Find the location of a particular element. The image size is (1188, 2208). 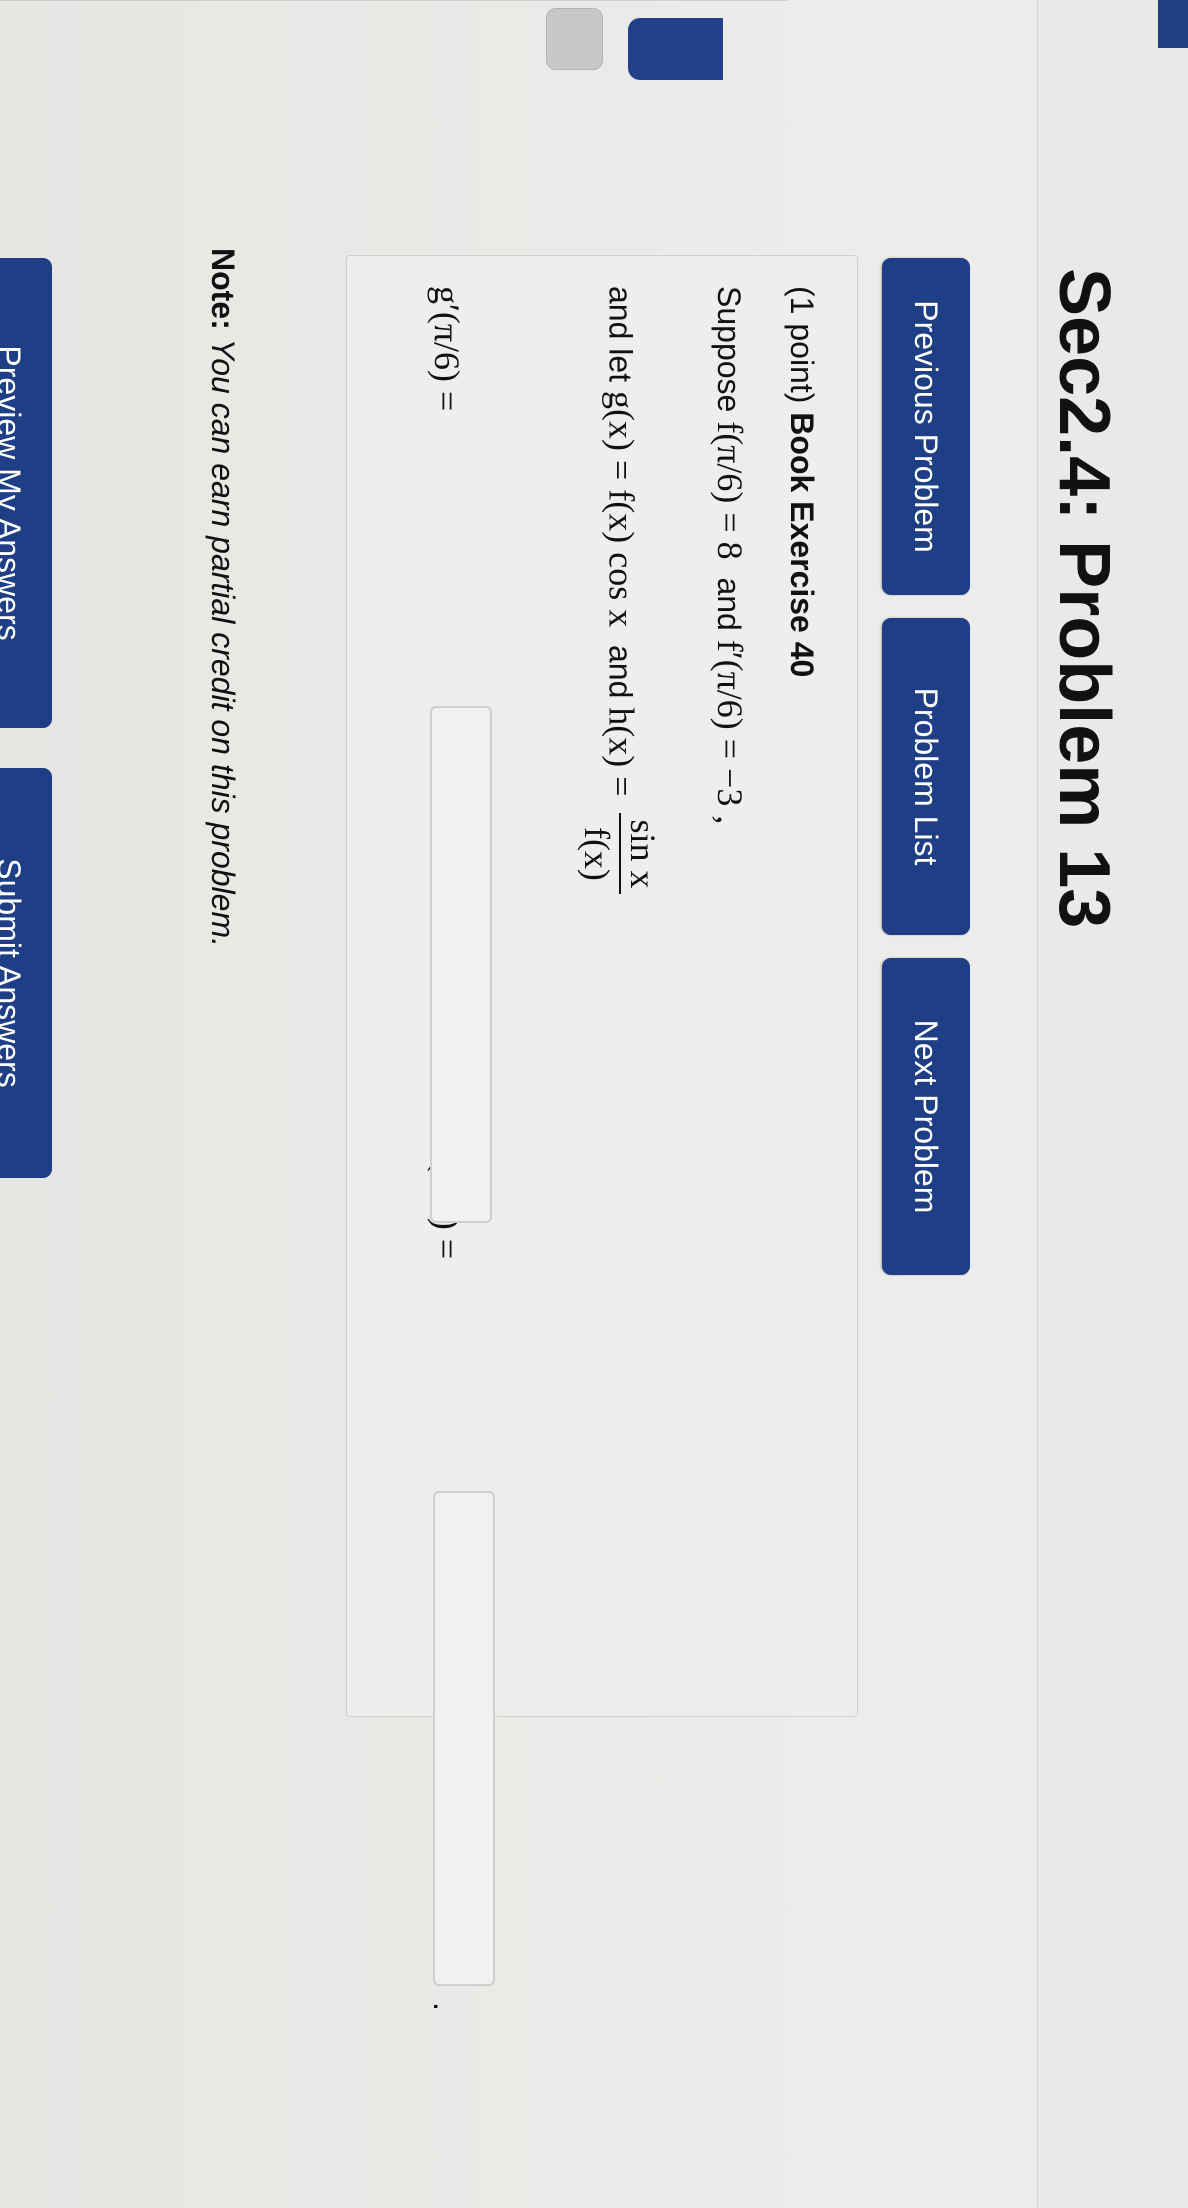

given-f-value: f(π/6) = 8 is located at coordinates (730, 490).